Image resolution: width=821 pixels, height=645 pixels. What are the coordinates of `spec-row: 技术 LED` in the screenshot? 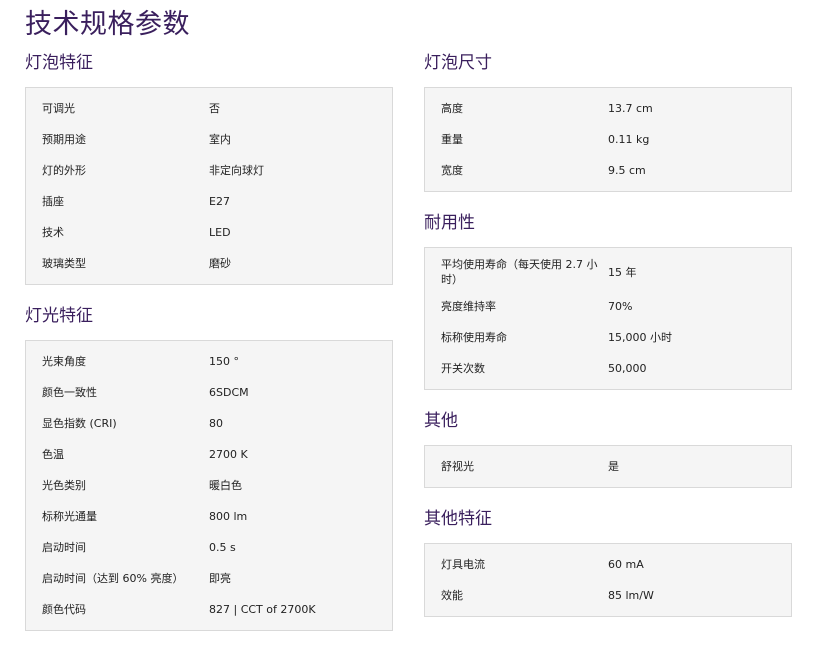 It's located at (209, 232).